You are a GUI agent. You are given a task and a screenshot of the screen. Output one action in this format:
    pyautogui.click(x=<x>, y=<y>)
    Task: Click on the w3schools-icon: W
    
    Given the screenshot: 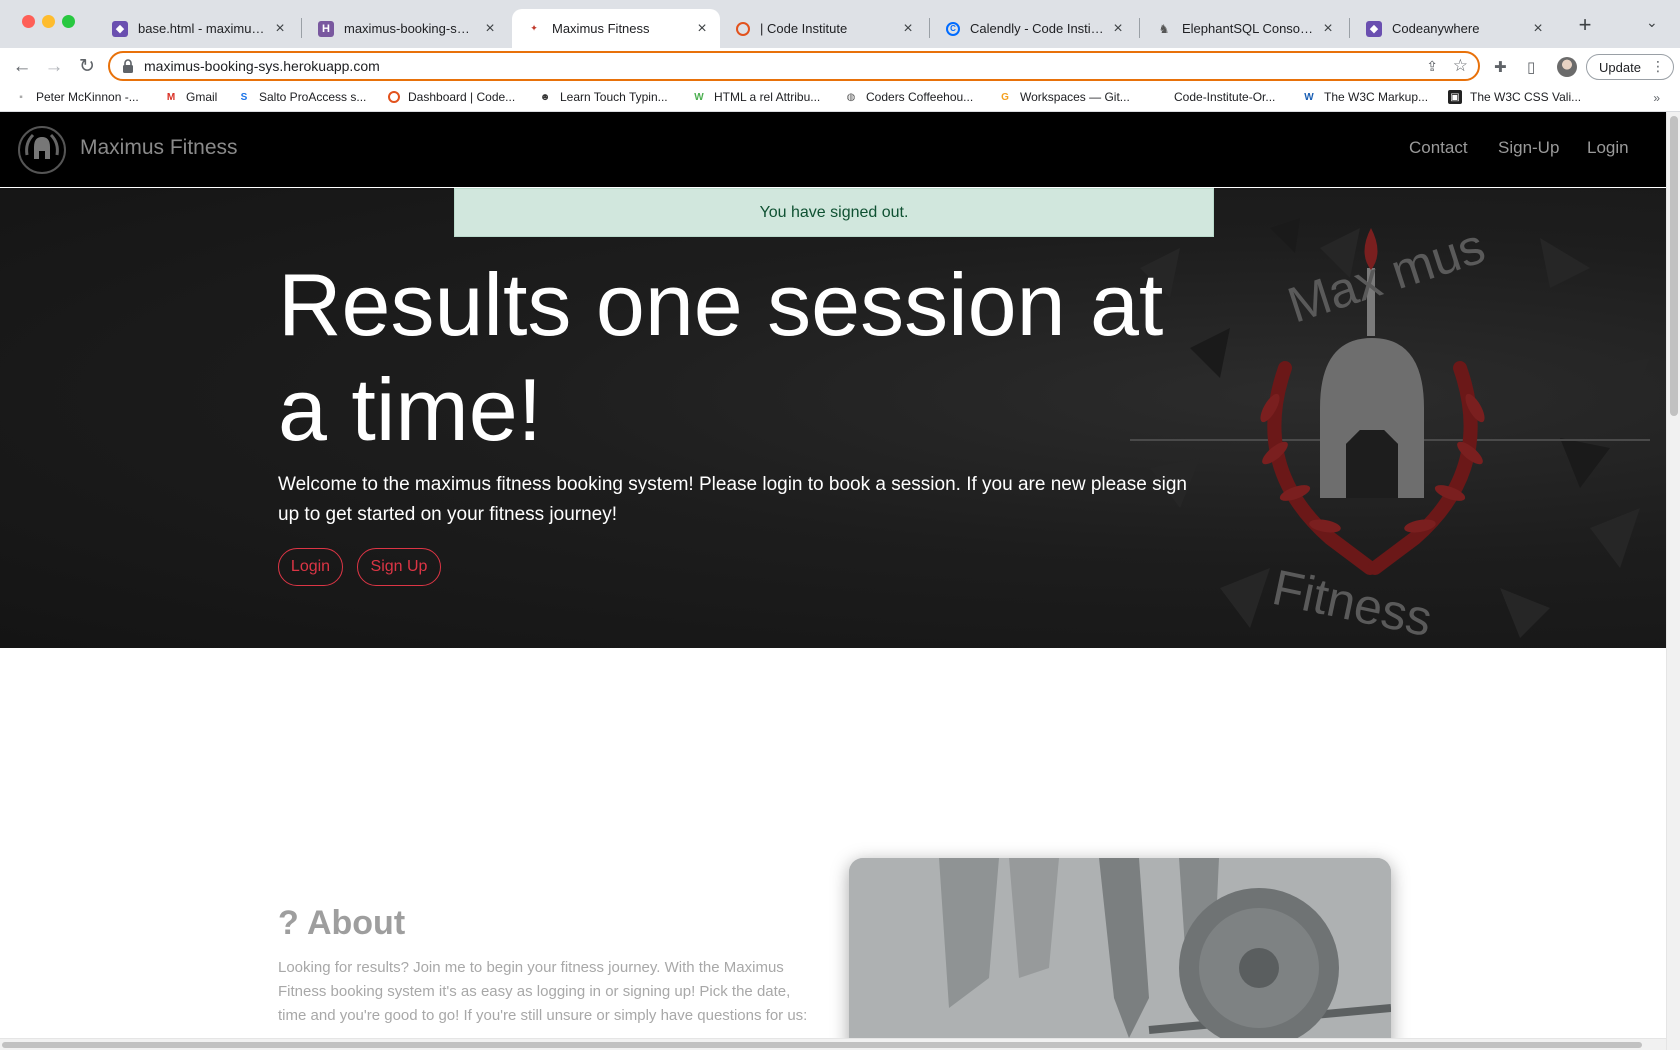 What is the action you would take?
    pyautogui.click(x=699, y=97)
    